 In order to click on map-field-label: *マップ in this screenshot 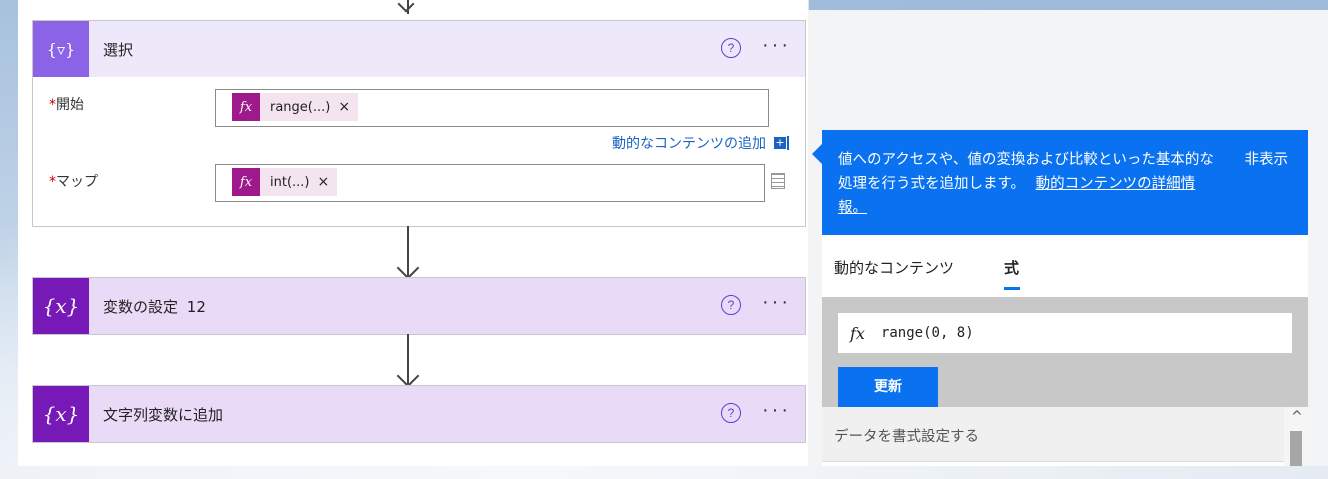, I will do `click(73, 181)`.